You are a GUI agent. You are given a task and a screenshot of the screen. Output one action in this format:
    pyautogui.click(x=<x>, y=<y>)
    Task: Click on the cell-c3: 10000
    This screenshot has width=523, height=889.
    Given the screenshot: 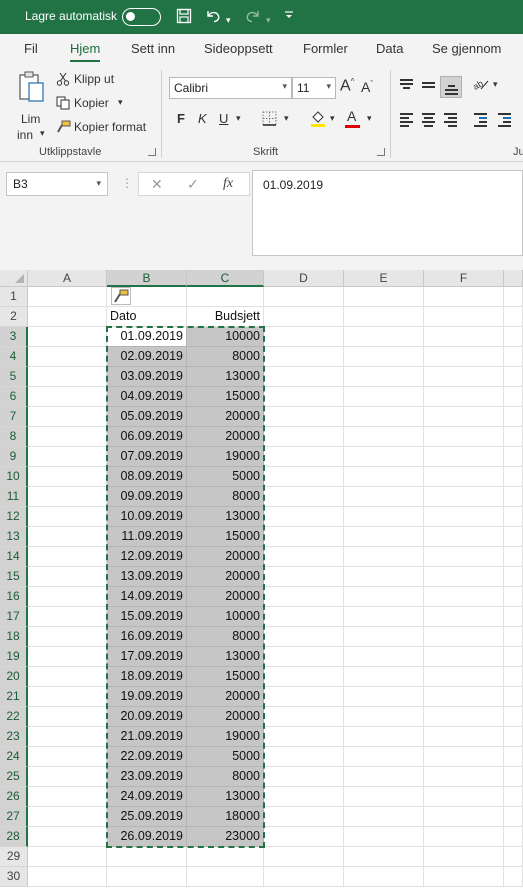 What is the action you would take?
    pyautogui.click(x=225, y=337)
    